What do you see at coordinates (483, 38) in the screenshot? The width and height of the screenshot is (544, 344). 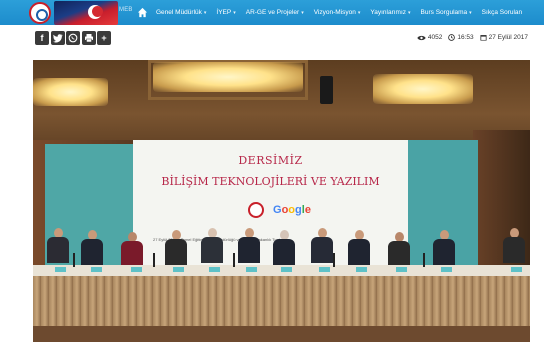 I see `calendar-icon` at bounding box center [483, 38].